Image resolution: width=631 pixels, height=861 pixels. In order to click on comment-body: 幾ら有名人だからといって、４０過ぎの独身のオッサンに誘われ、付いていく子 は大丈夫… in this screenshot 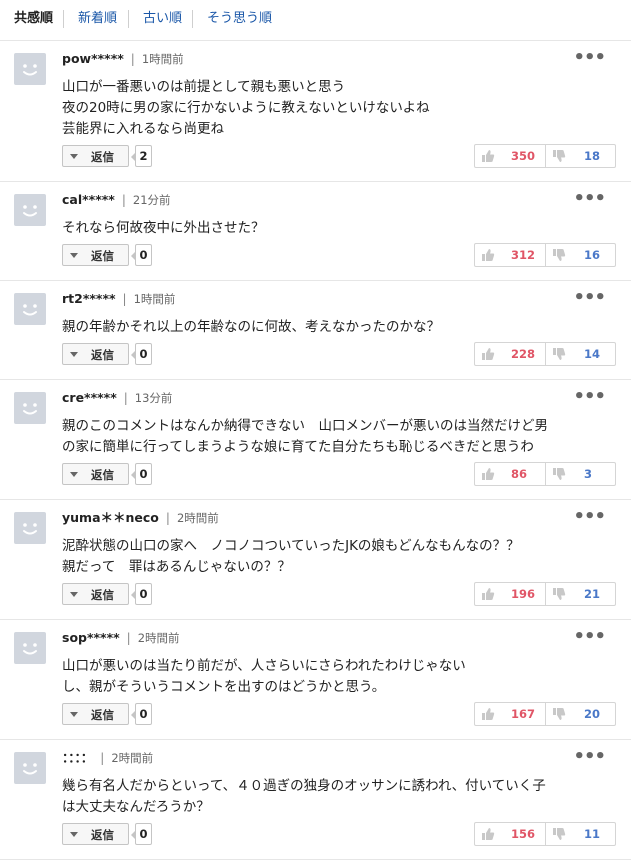, I will do `click(339, 797)`.